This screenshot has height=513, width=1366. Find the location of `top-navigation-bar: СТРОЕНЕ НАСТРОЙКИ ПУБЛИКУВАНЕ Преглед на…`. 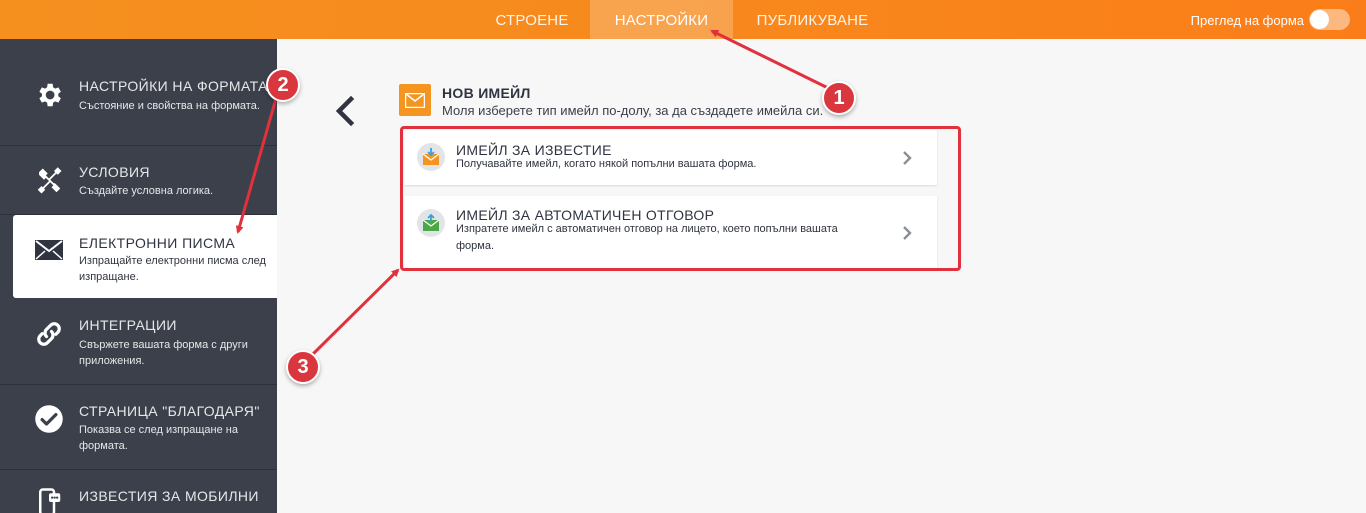

top-navigation-bar: СТРОЕНЕ НАСТРОЙКИ ПУБЛИКУВАНЕ Преглед на… is located at coordinates (683, 19).